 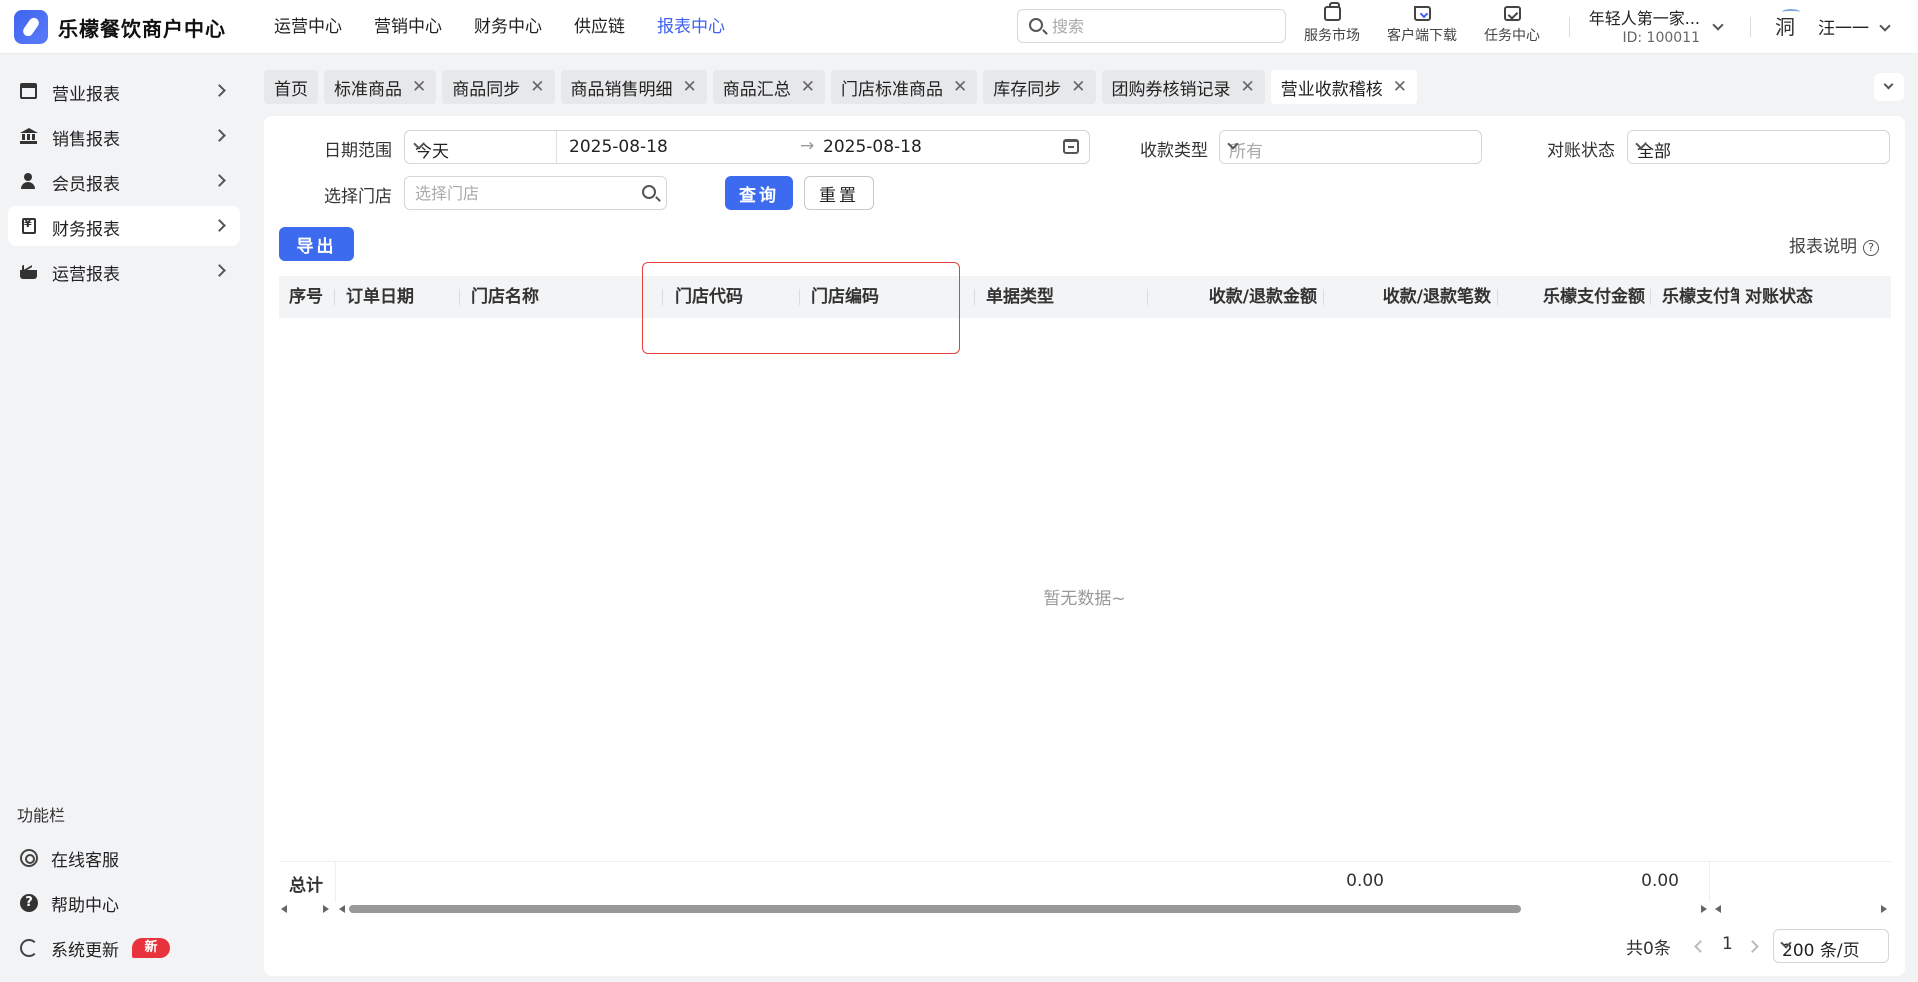 I want to click on horizontal-scrollbar, so click(x=1085, y=909).